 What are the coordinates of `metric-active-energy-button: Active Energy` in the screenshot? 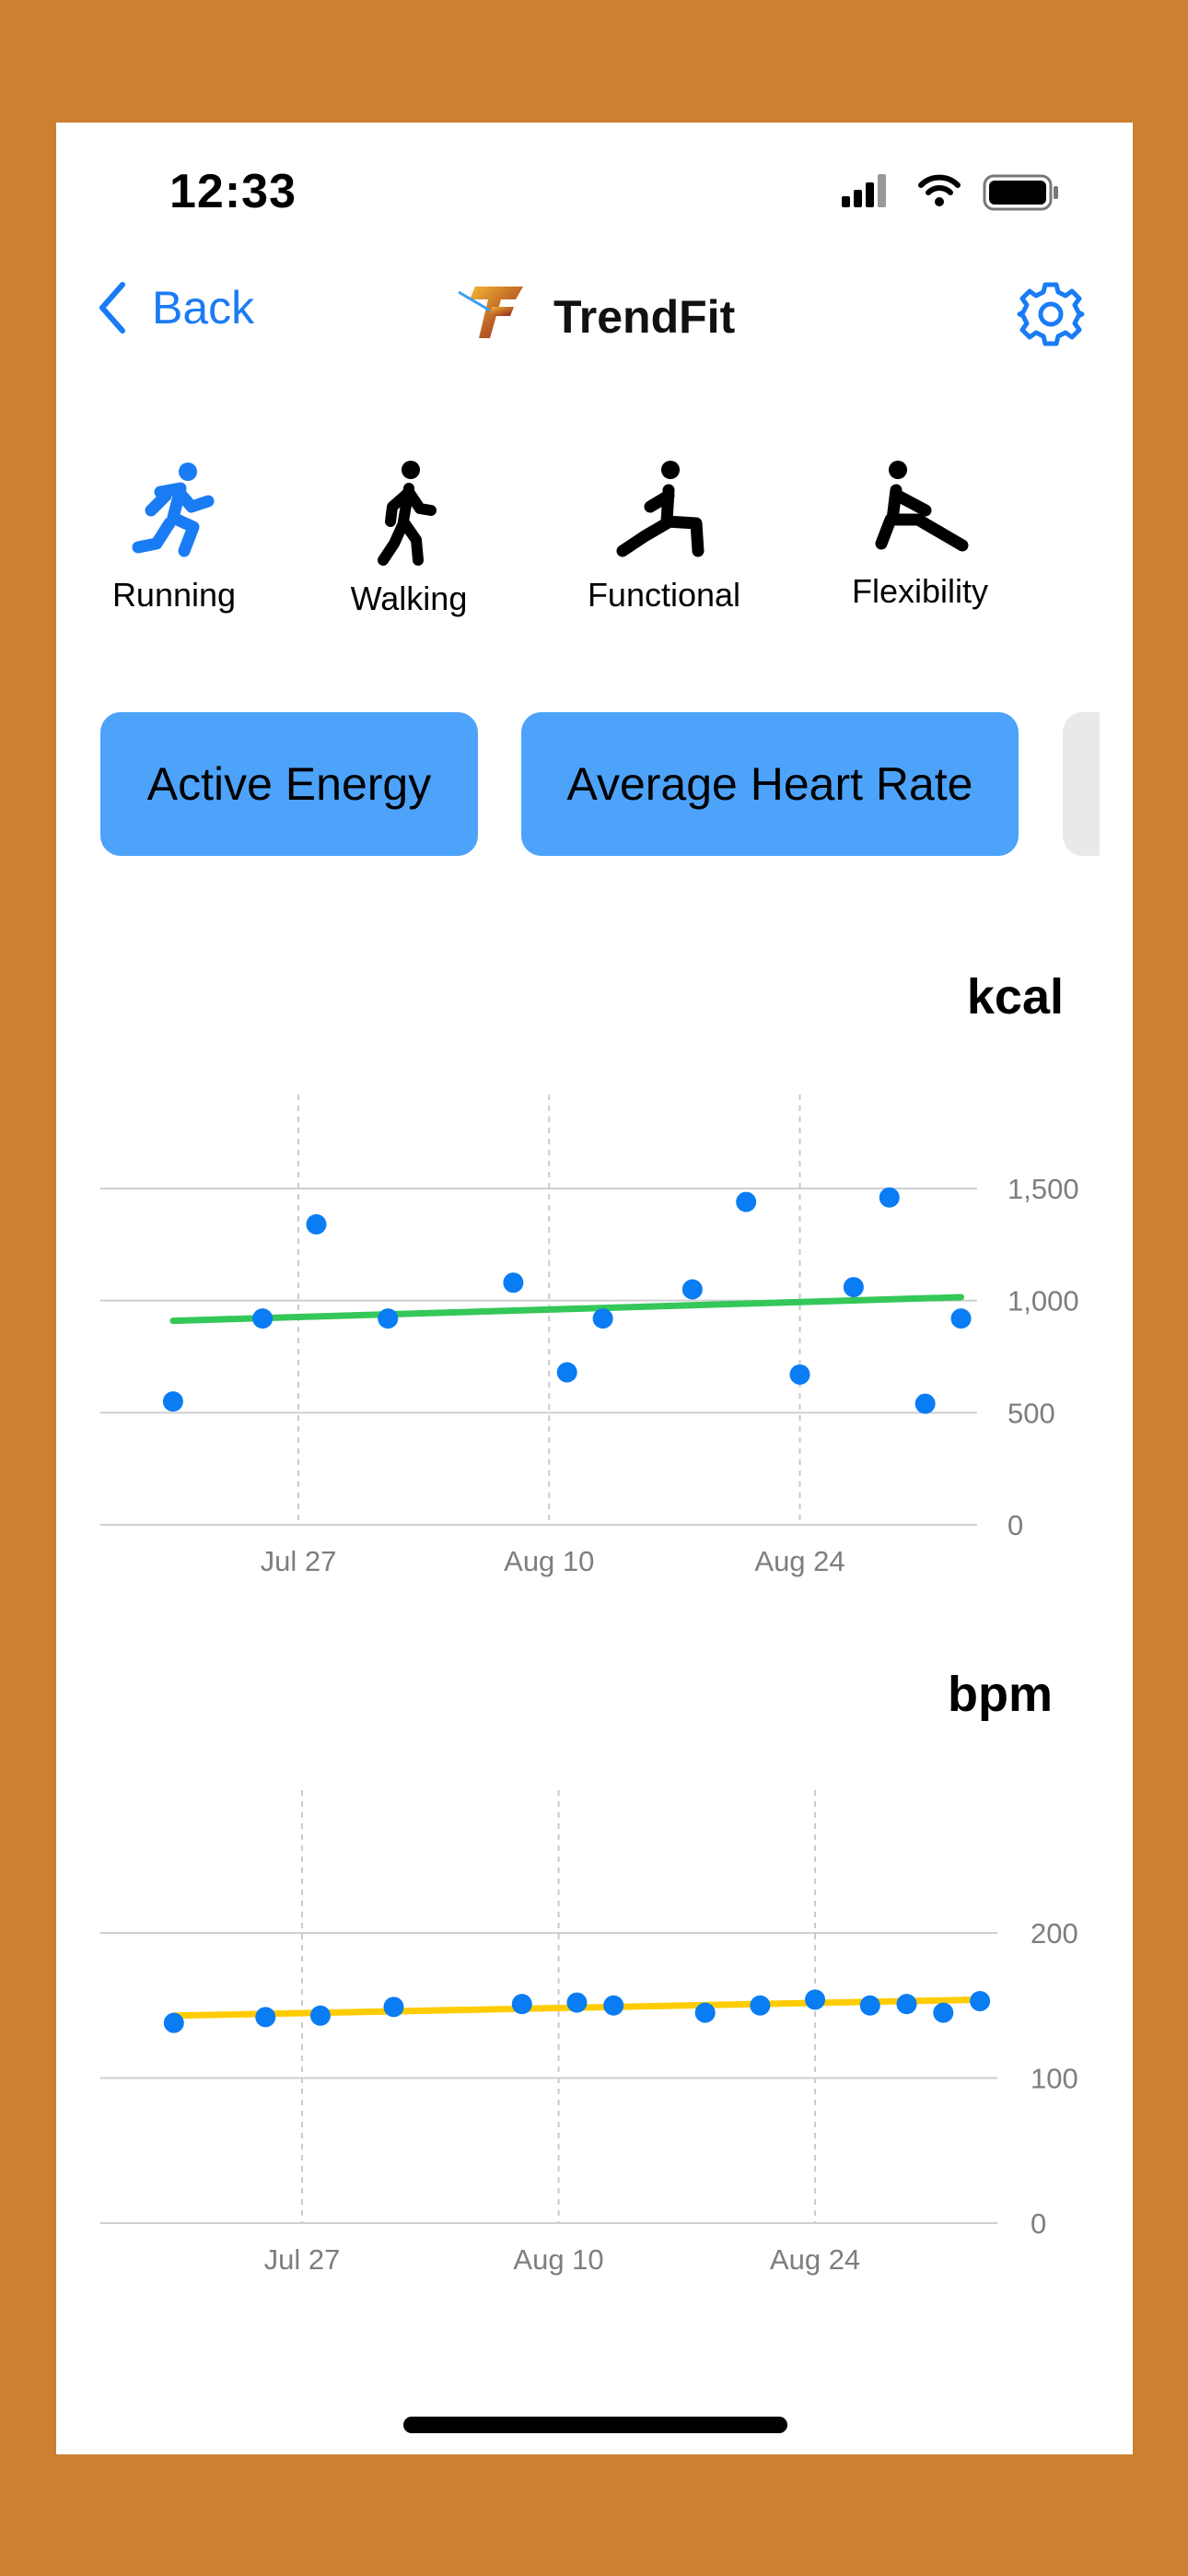 It's located at (289, 784).